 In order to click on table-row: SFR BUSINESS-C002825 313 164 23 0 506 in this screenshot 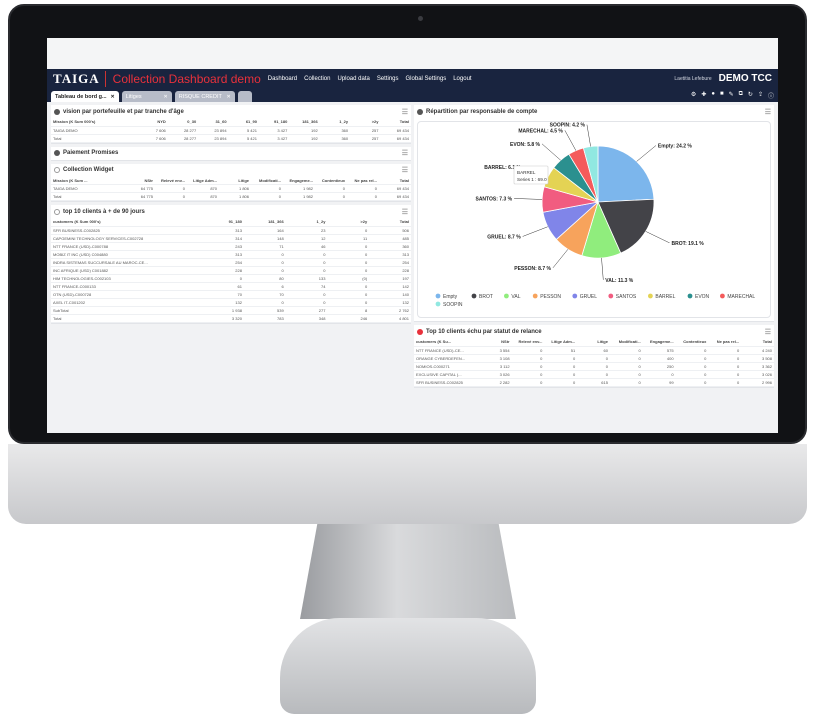, I will do `click(231, 230)`.